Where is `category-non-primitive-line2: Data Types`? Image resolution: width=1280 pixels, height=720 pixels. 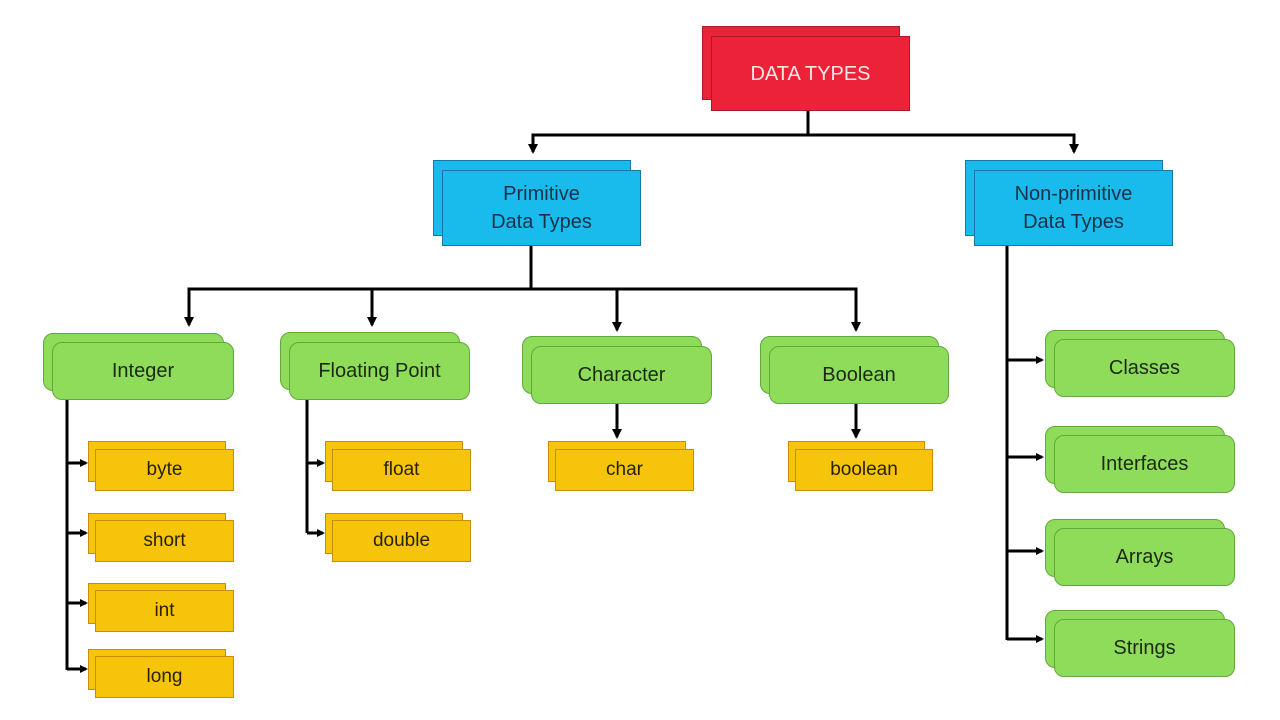 category-non-primitive-line2: Data Types is located at coordinates (1073, 222).